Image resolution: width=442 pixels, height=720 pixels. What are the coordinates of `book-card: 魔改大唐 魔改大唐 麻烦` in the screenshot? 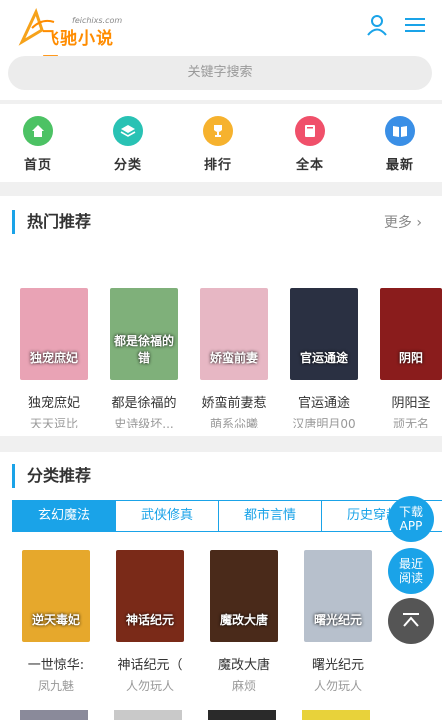 It's located at (244, 622).